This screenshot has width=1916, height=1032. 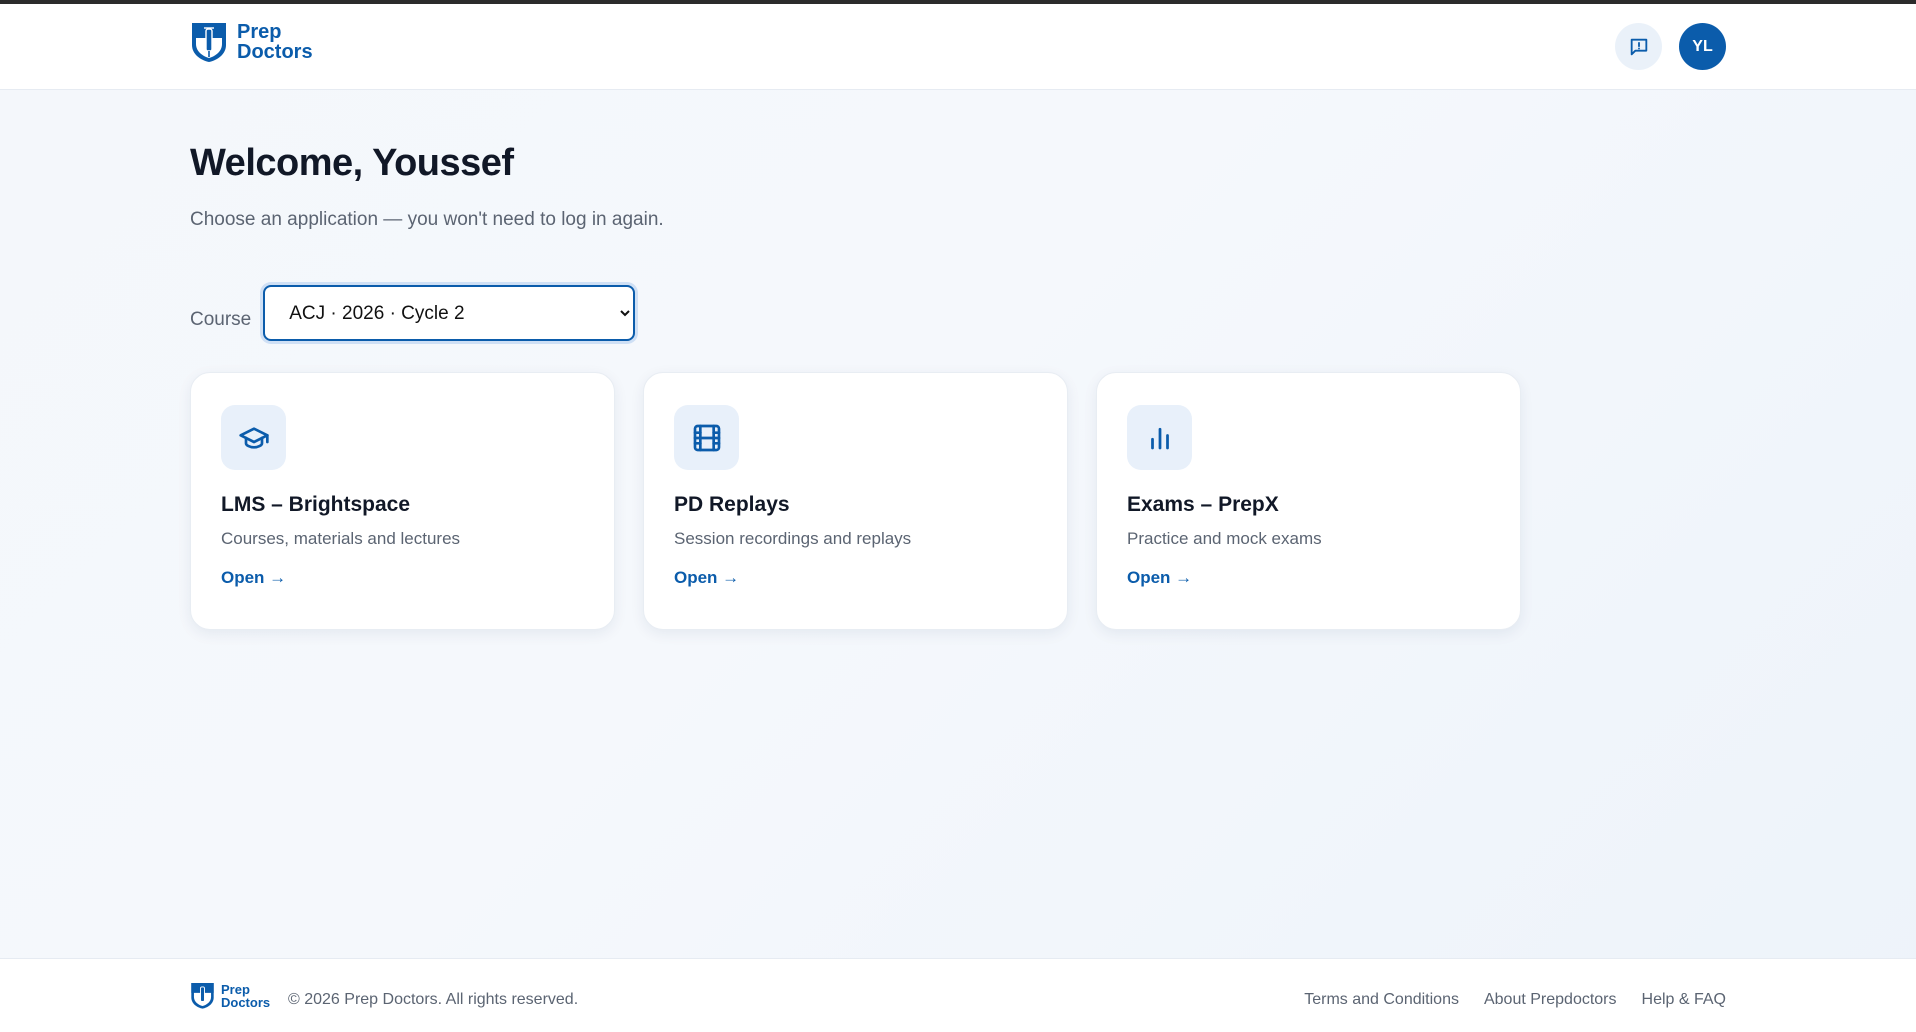 I want to click on message-alert-icon, so click(x=1638, y=46).